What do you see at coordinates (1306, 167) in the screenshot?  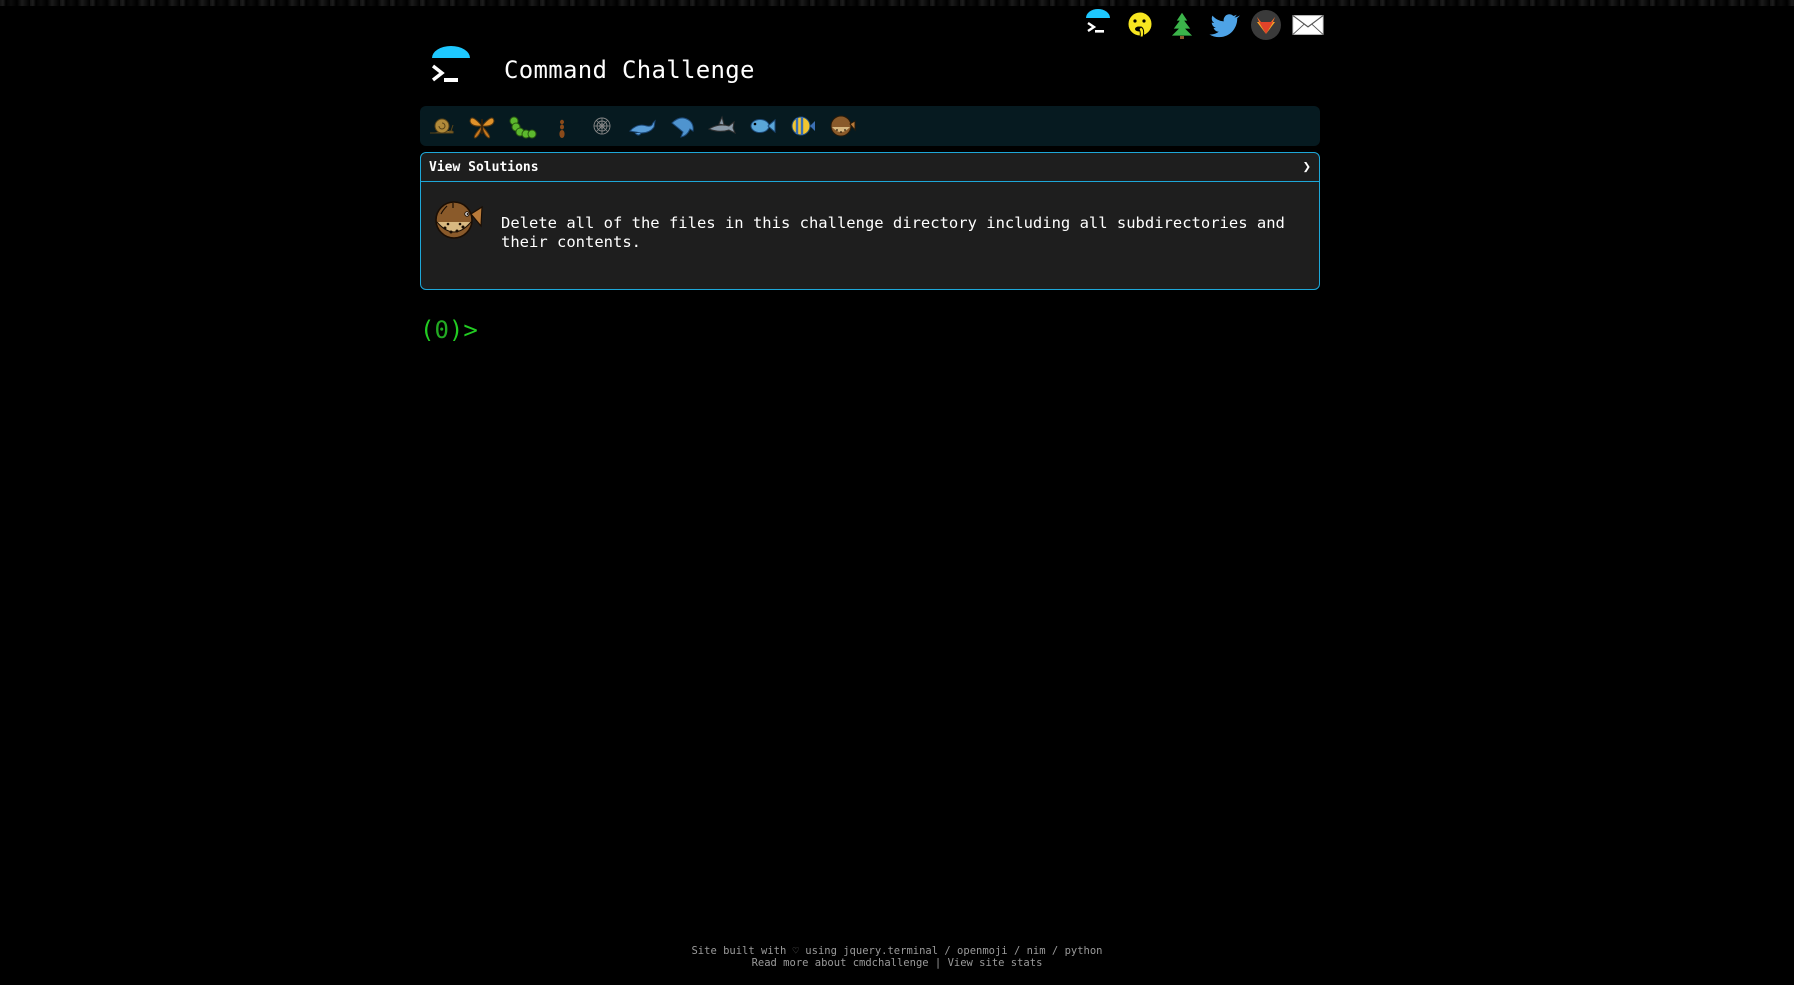 I see `chevron-right-icon: ❯` at bounding box center [1306, 167].